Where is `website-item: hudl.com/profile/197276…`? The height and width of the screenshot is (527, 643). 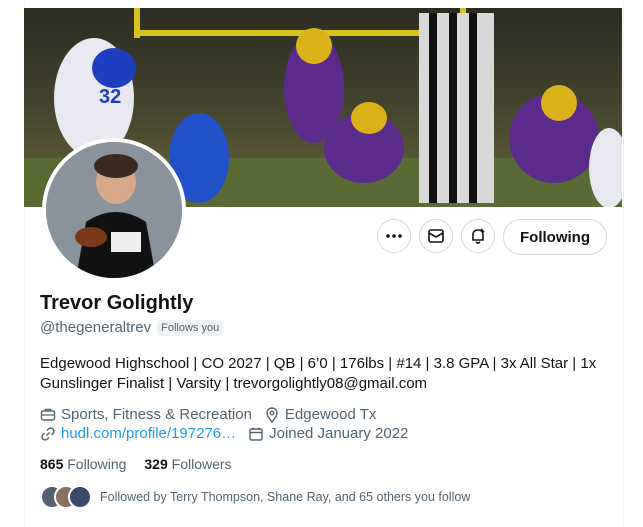
website-item: hudl.com/profile/197276… is located at coordinates (138, 433).